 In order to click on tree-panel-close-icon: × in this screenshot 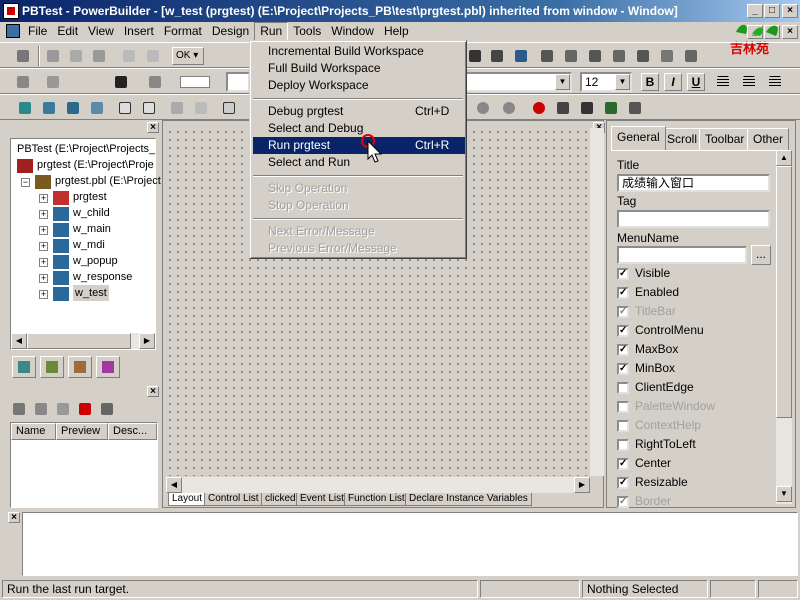, I will do `click(153, 127)`.